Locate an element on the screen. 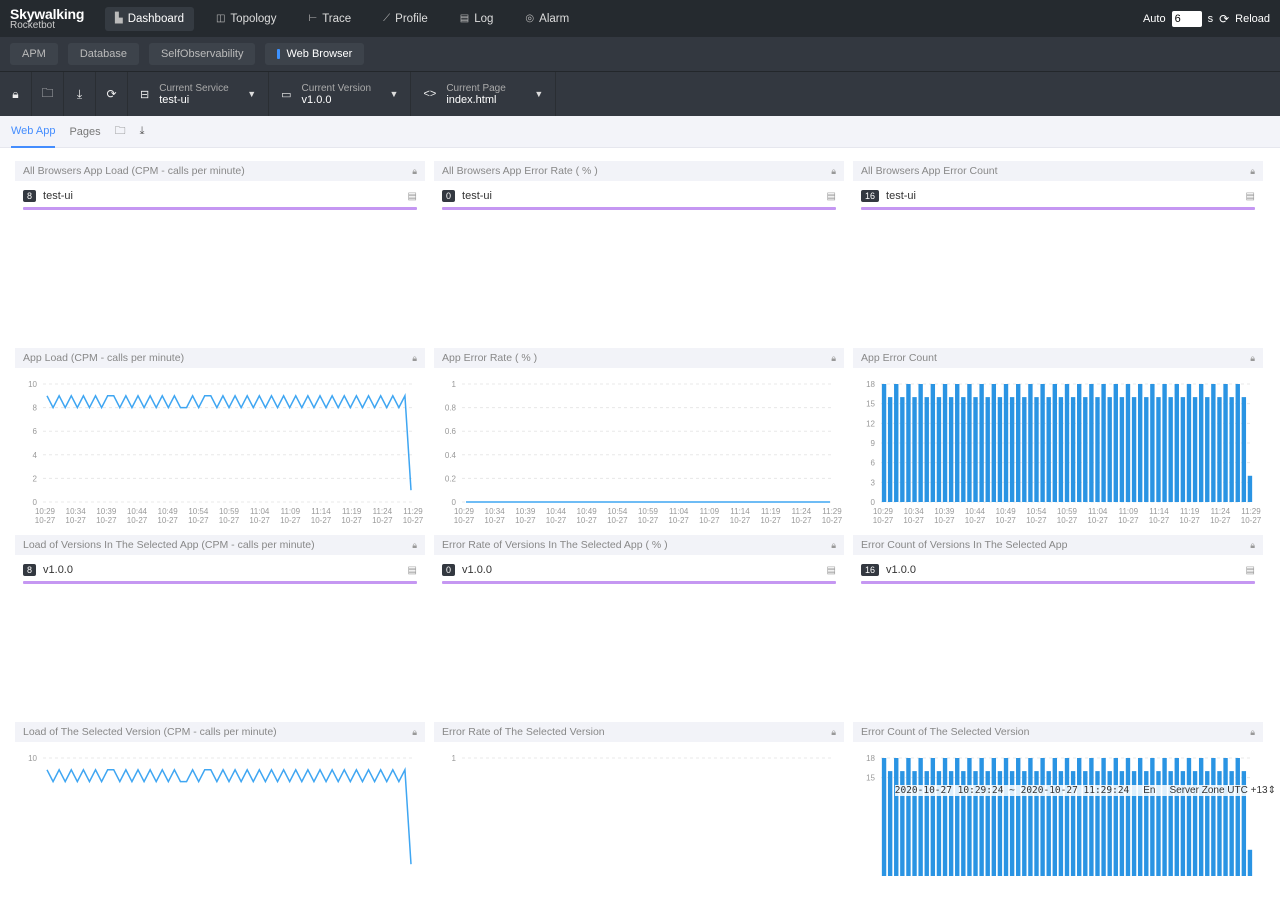 This screenshot has height=905, width=1280. version-selector: ▭ Current Version v1.0.0 ▼ is located at coordinates (340, 94).